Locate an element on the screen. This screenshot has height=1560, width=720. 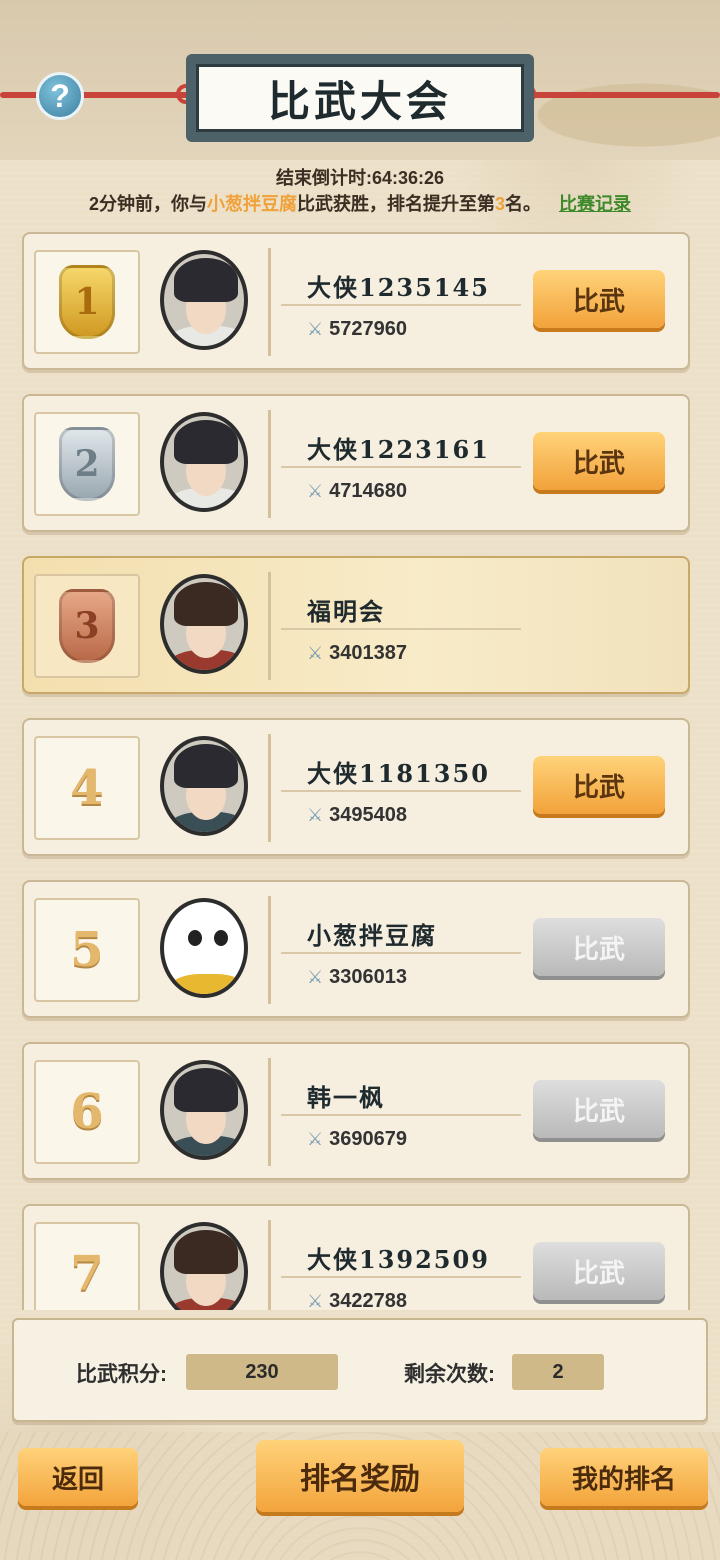
rank-number: 4 is located at coordinates (87, 788).